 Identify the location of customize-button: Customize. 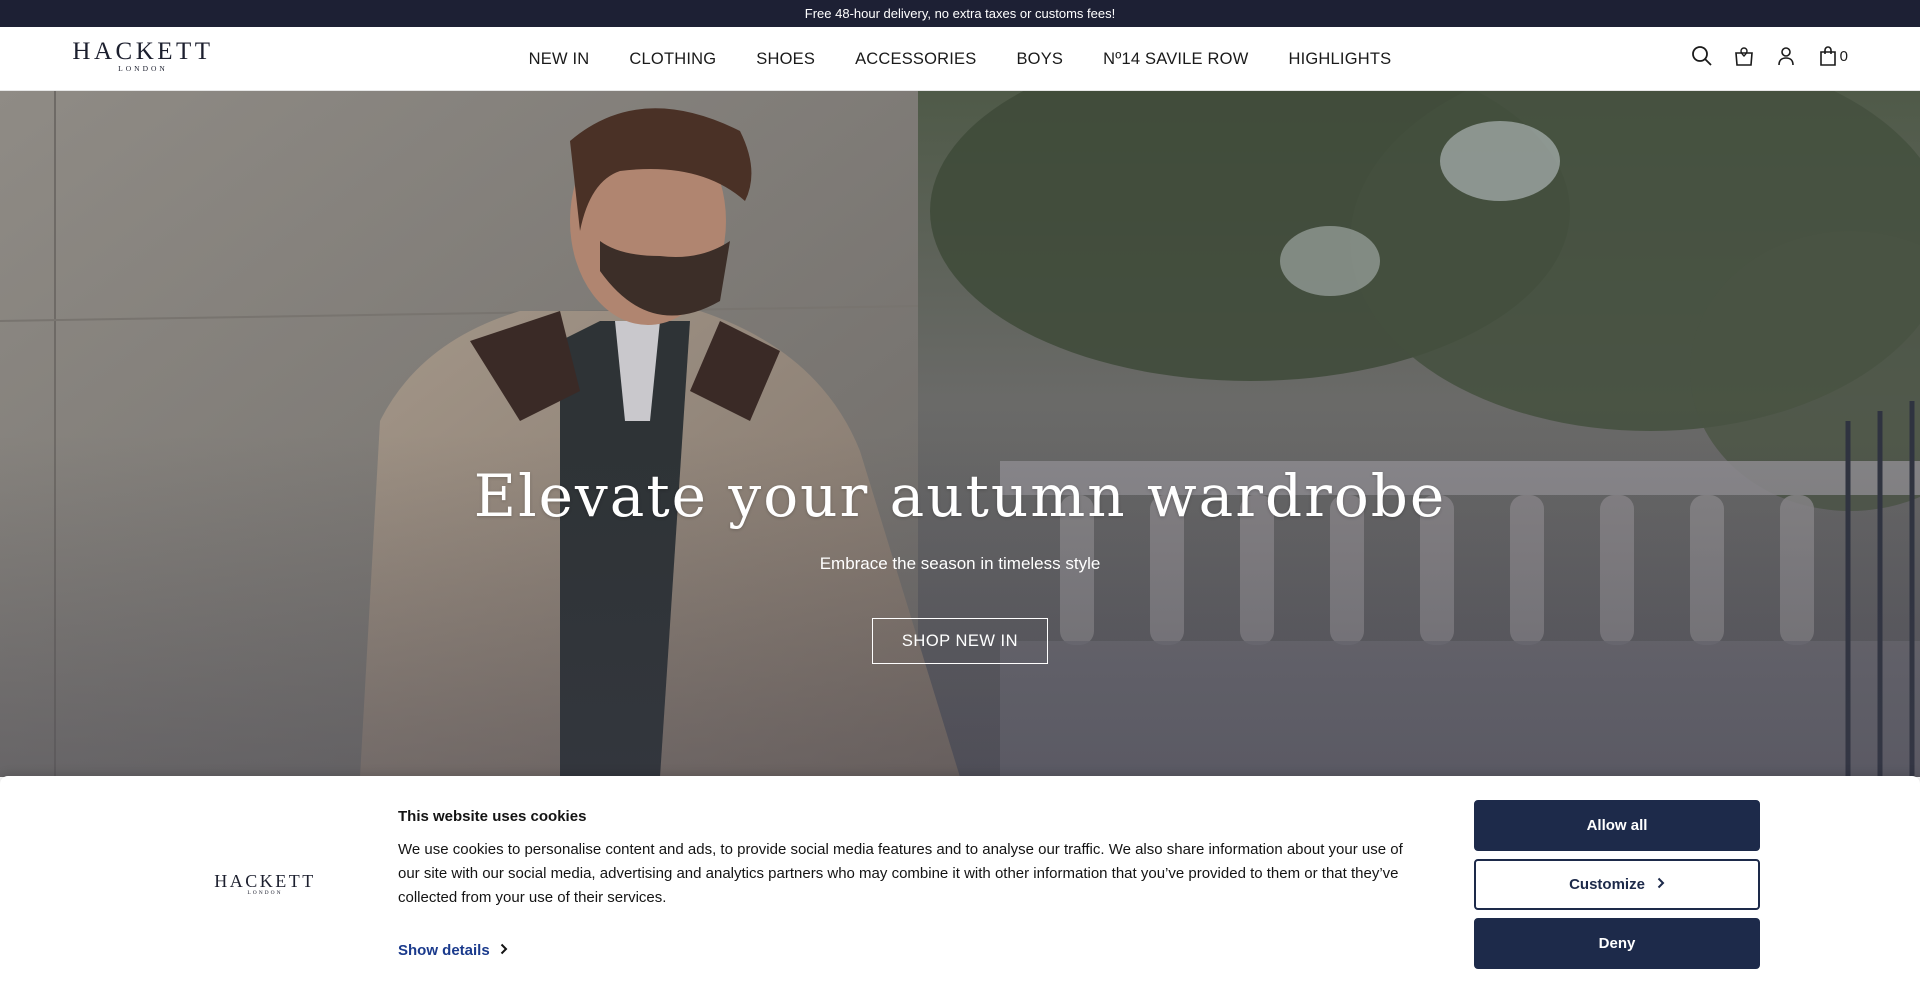
(1617, 884).